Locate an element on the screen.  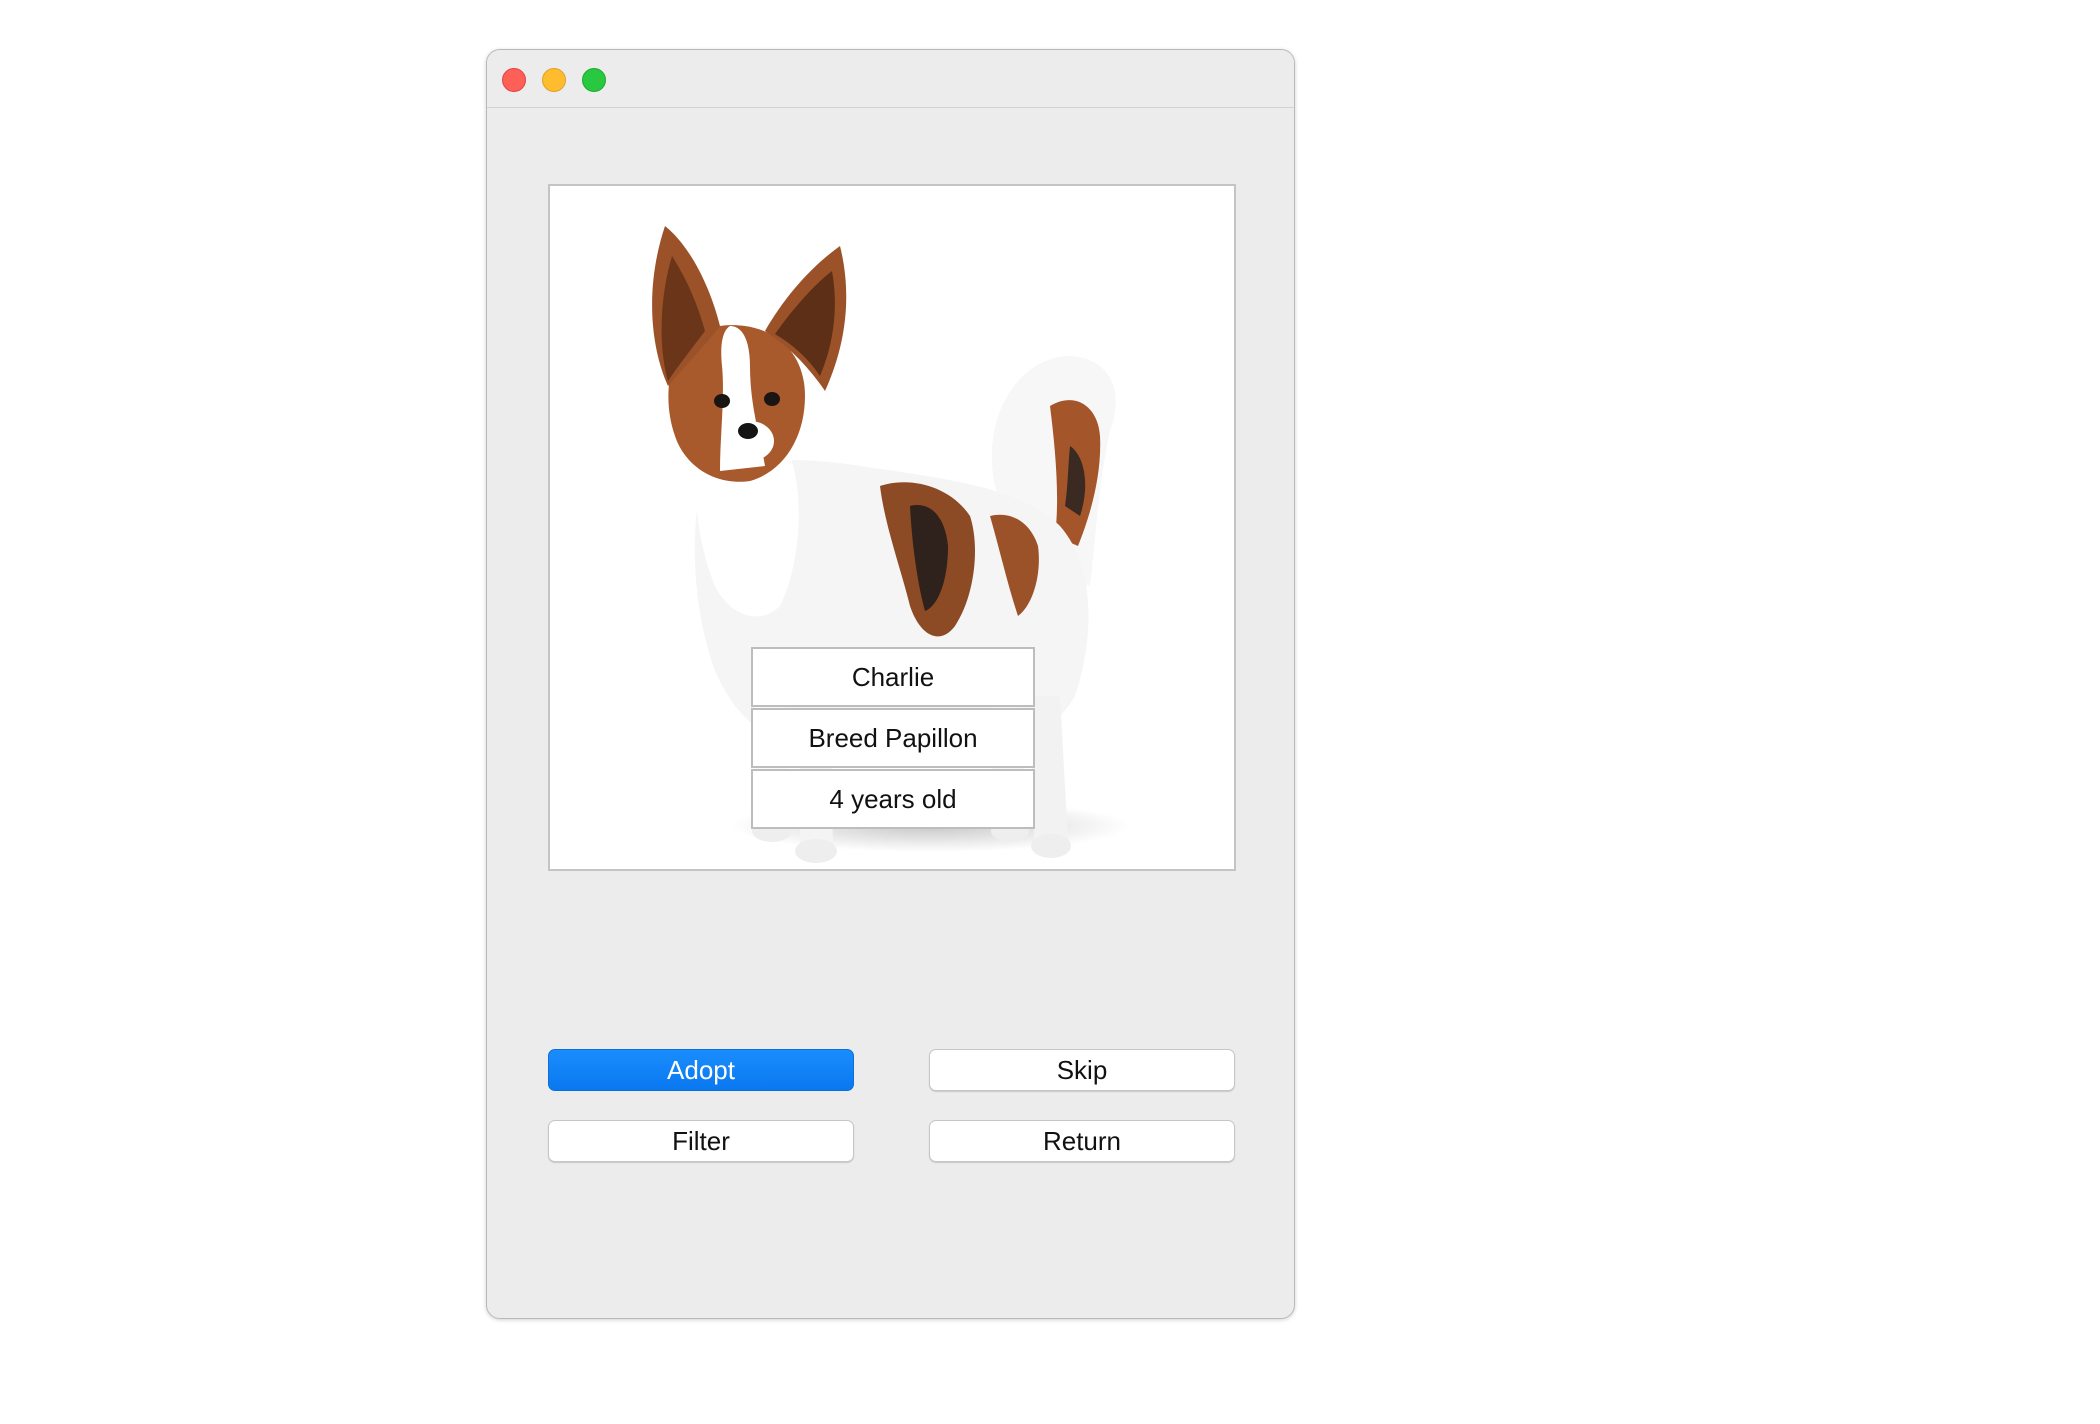
minimize-icon is located at coordinates (554, 80).